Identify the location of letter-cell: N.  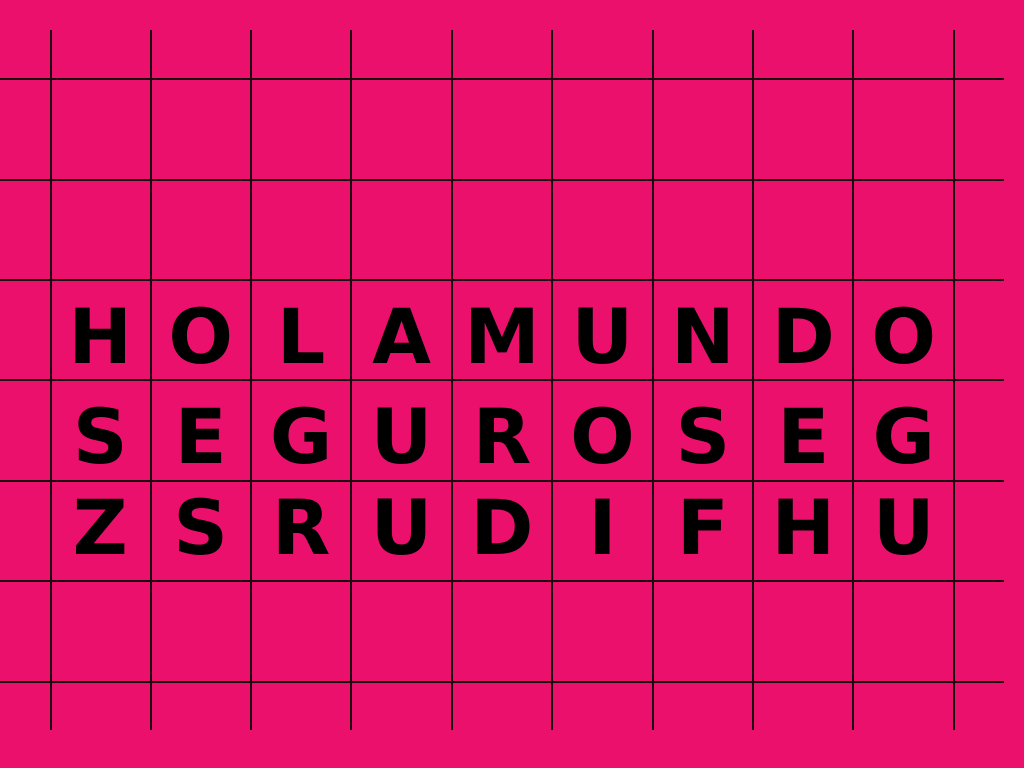
(703, 337).